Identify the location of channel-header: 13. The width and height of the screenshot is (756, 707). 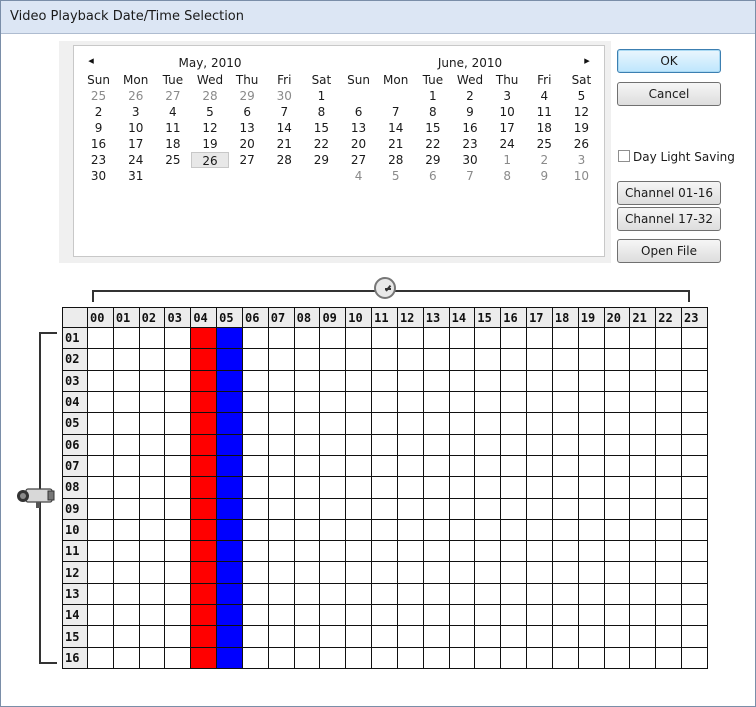
(75, 594).